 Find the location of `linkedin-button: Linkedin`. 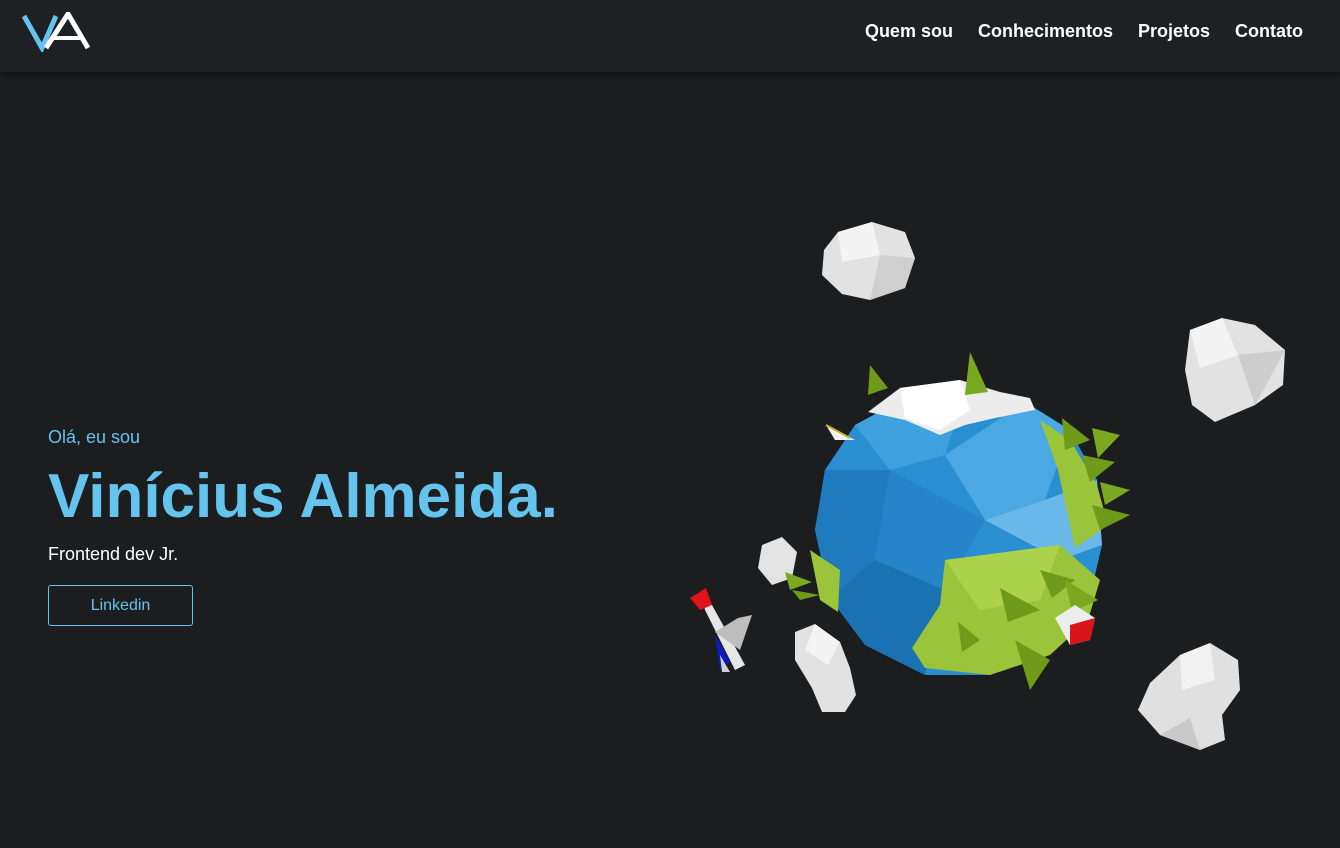

linkedin-button: Linkedin is located at coordinates (120, 605).